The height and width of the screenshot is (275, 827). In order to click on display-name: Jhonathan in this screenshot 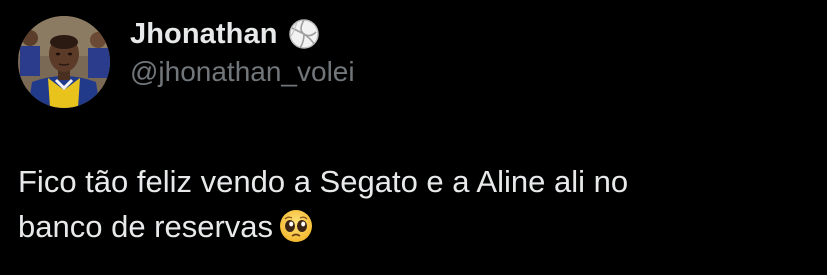, I will do `click(204, 34)`.